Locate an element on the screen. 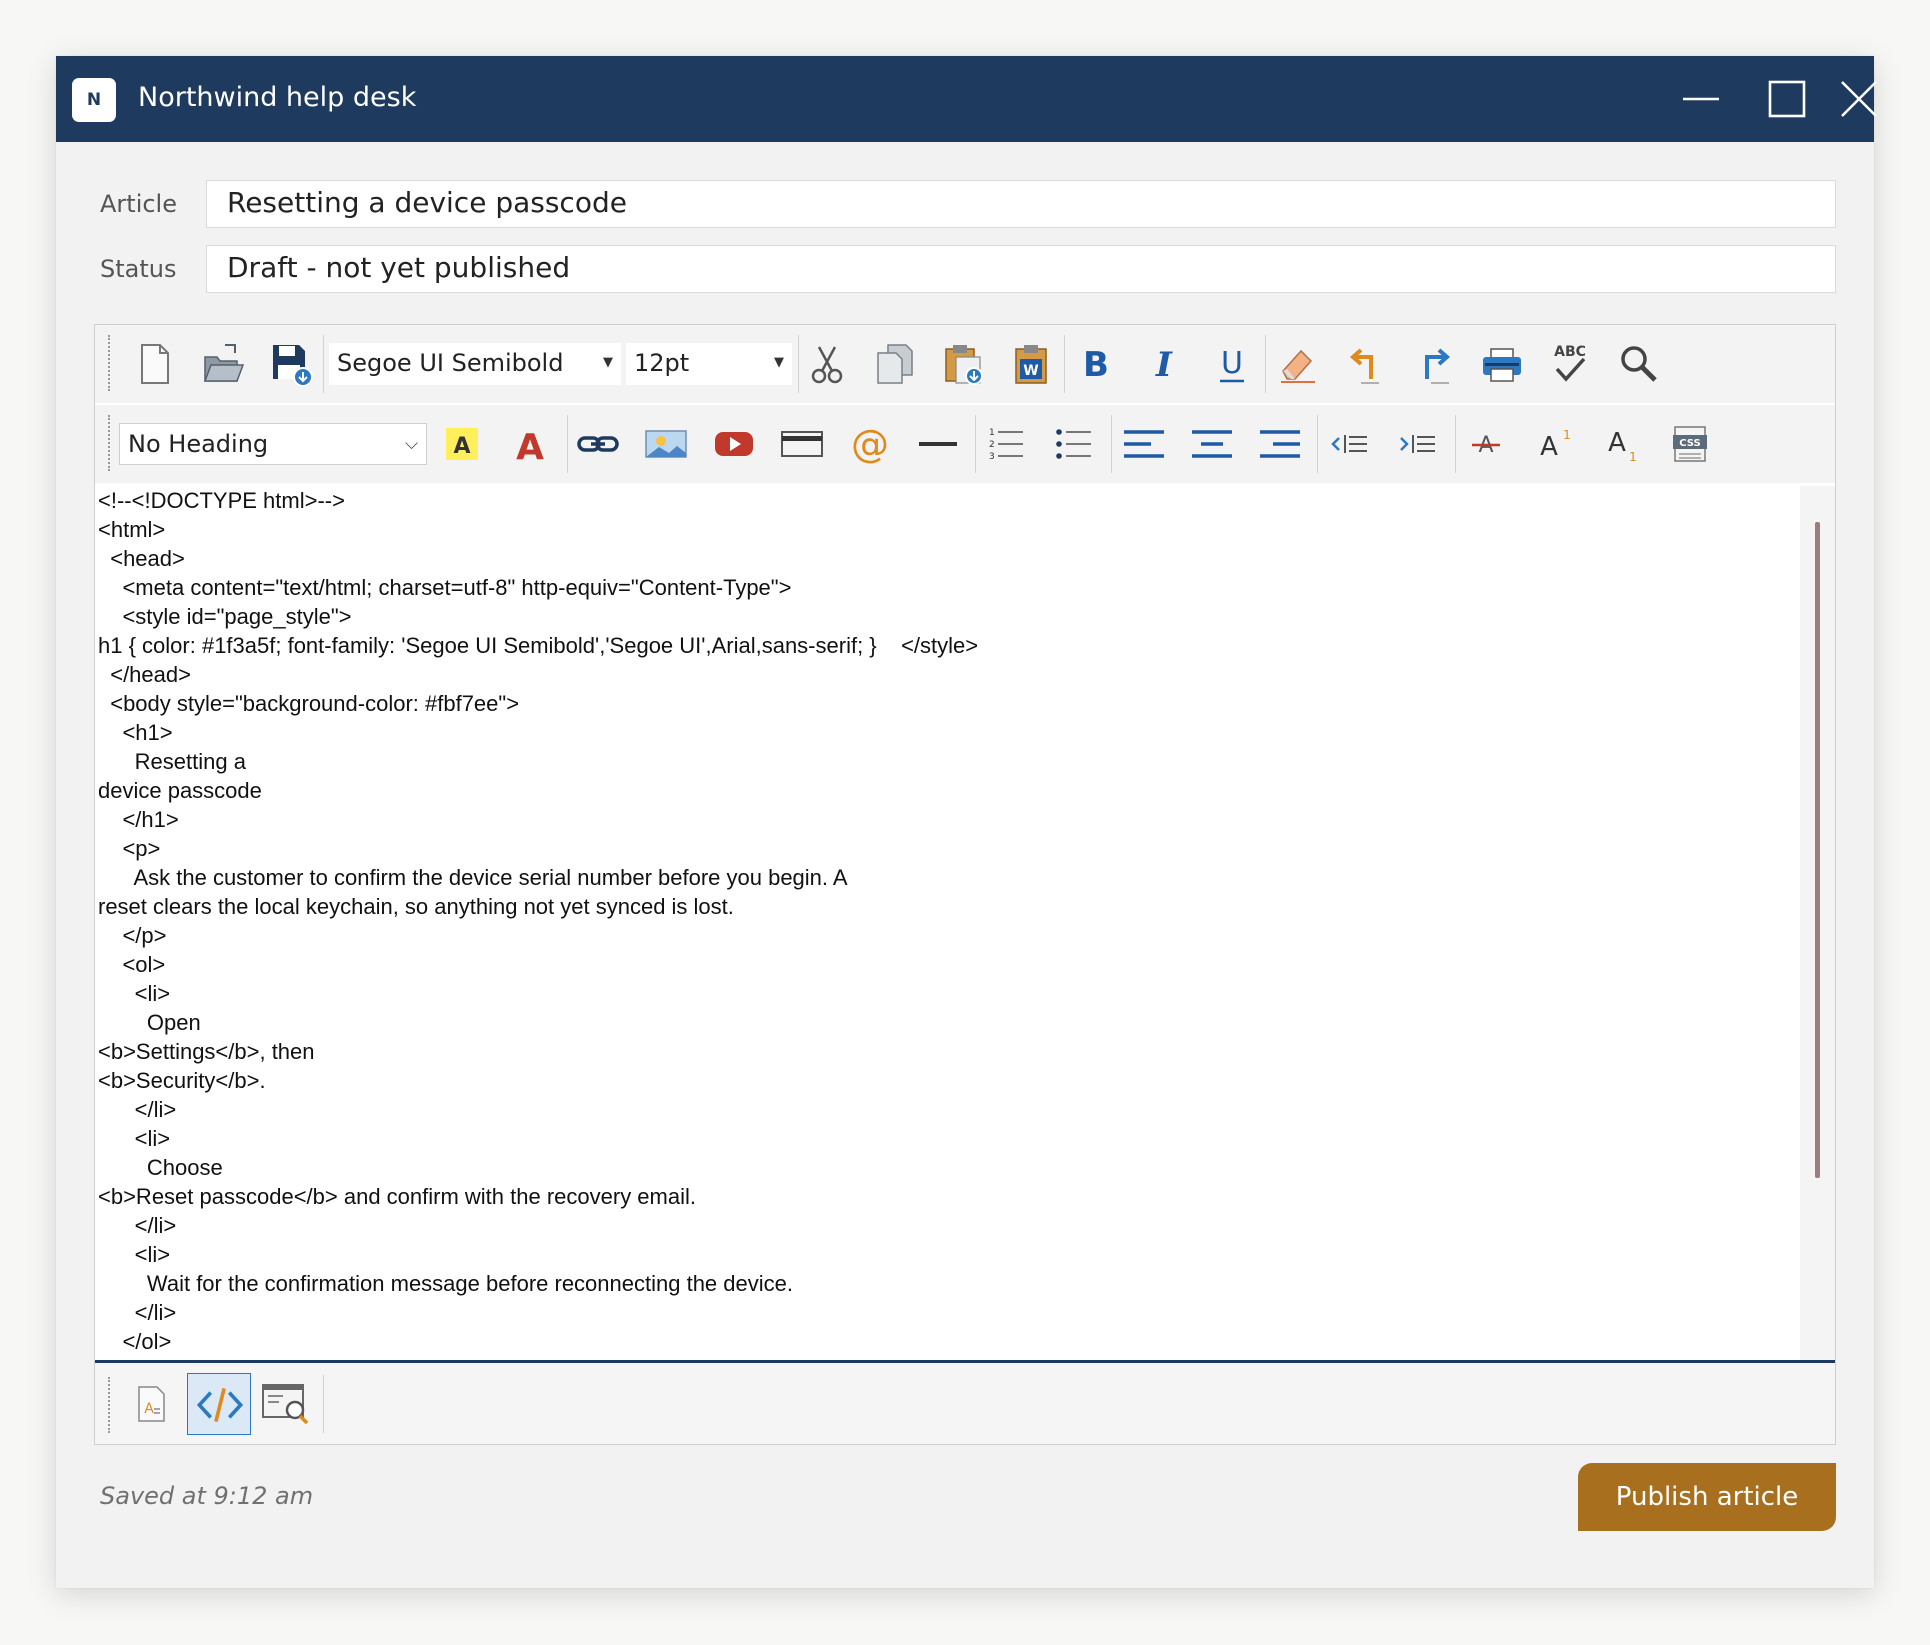 This screenshot has height=1645, width=1930. align-center-button is located at coordinates (1212, 444).